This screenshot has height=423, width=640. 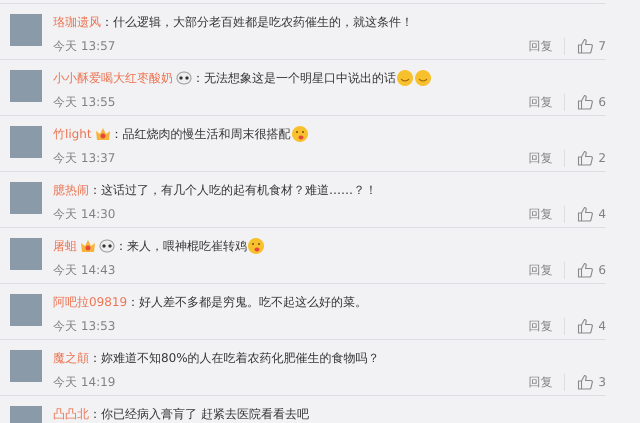 What do you see at coordinates (233, 190) in the screenshot?
I see `comment-text: ：这话过了，有几个人吃的起有机食材？难道……？！` at bounding box center [233, 190].